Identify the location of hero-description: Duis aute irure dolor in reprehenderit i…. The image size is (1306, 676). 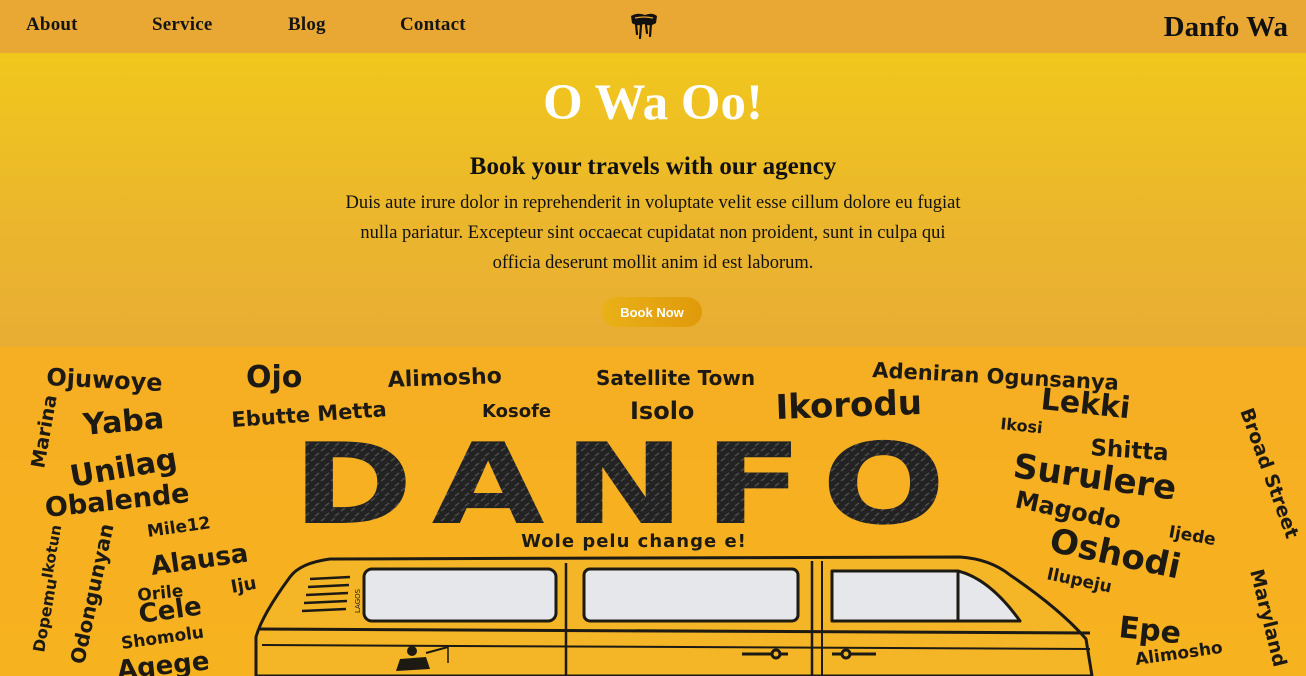
(653, 233).